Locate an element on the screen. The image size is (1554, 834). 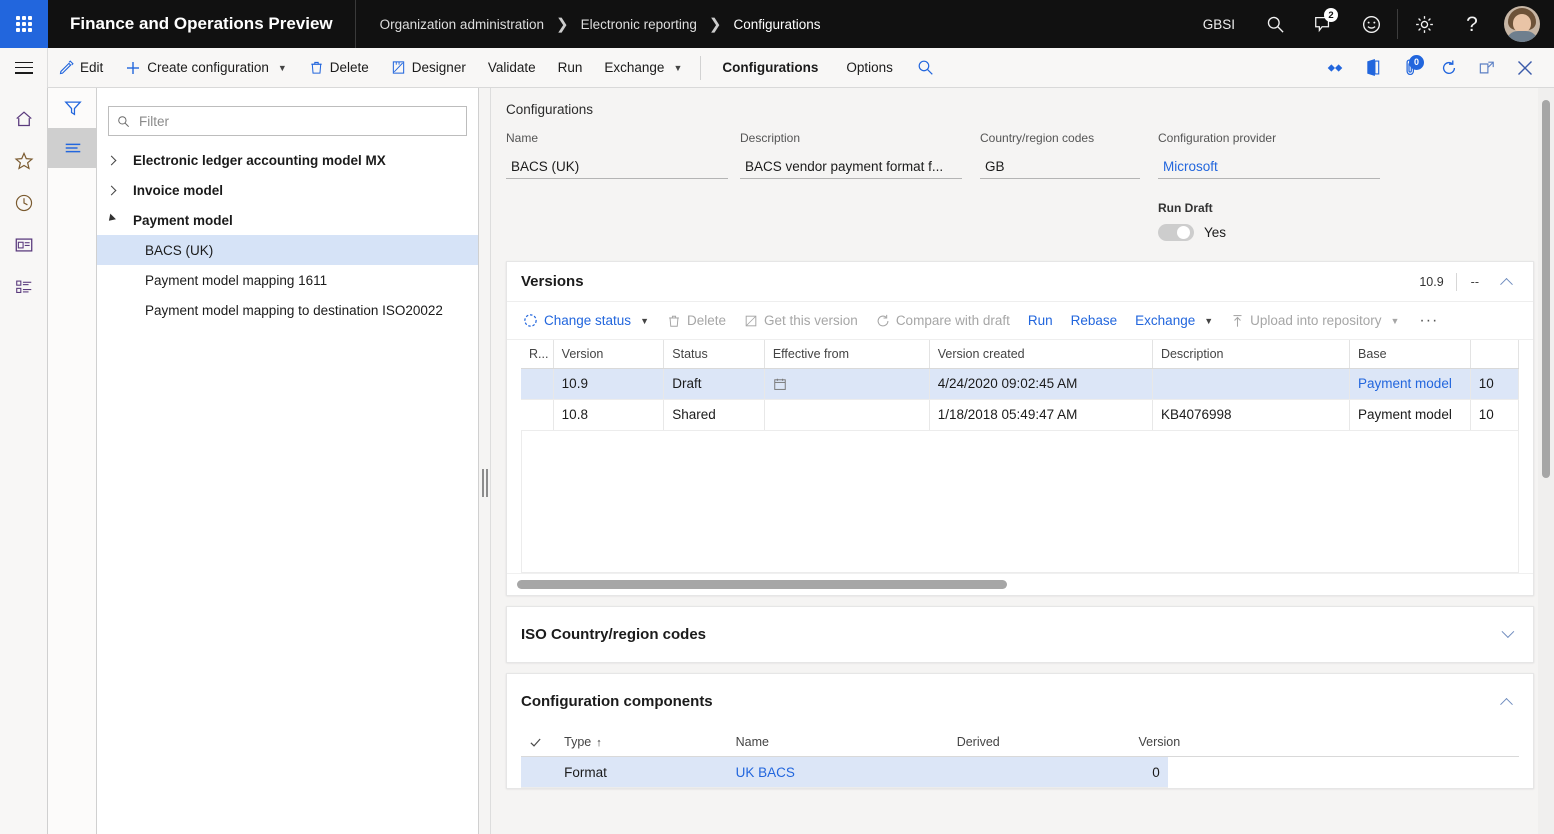
rebase-button: Rebase is located at coordinates (1094, 321).